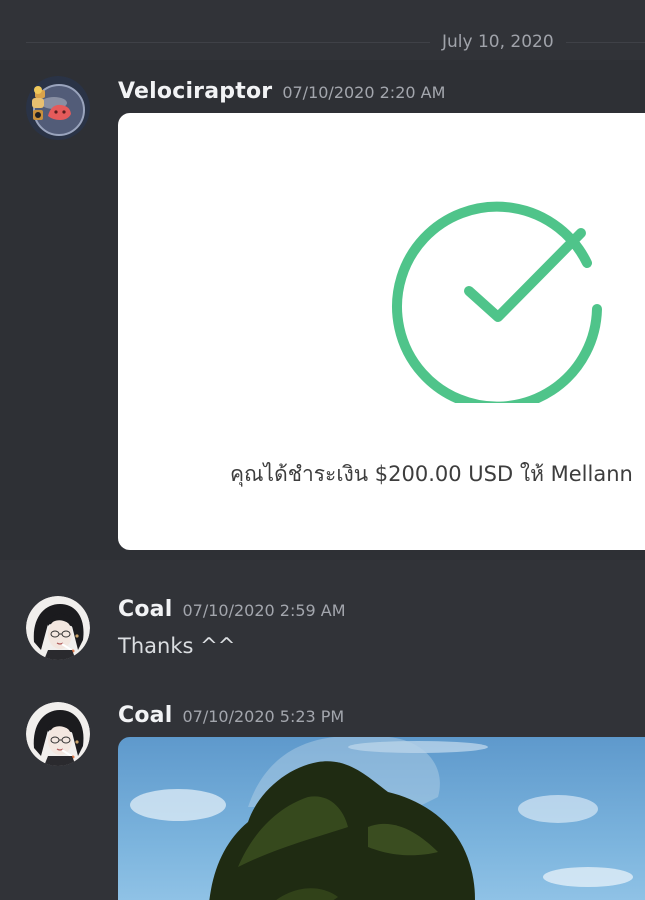 The width and height of the screenshot is (645, 900). What do you see at coordinates (177, 646) in the screenshot?
I see `message-text: Thanks ^^` at bounding box center [177, 646].